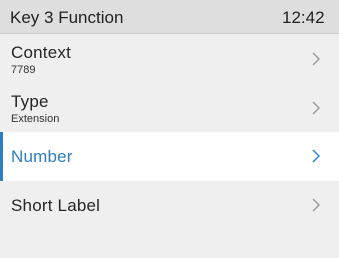  I want to click on menu-item-label: Number, so click(42, 156).